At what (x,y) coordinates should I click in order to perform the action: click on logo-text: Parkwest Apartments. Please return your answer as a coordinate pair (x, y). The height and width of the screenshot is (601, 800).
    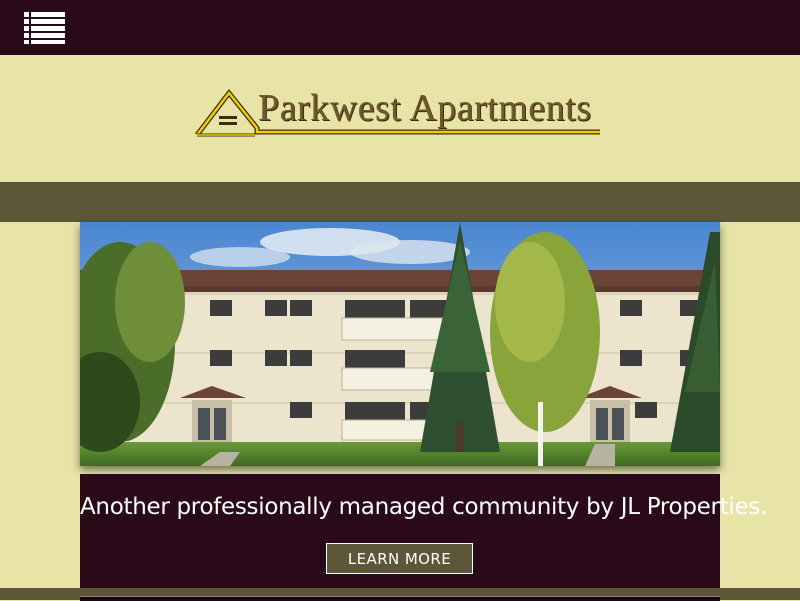
    Looking at the image, I should click on (425, 108).